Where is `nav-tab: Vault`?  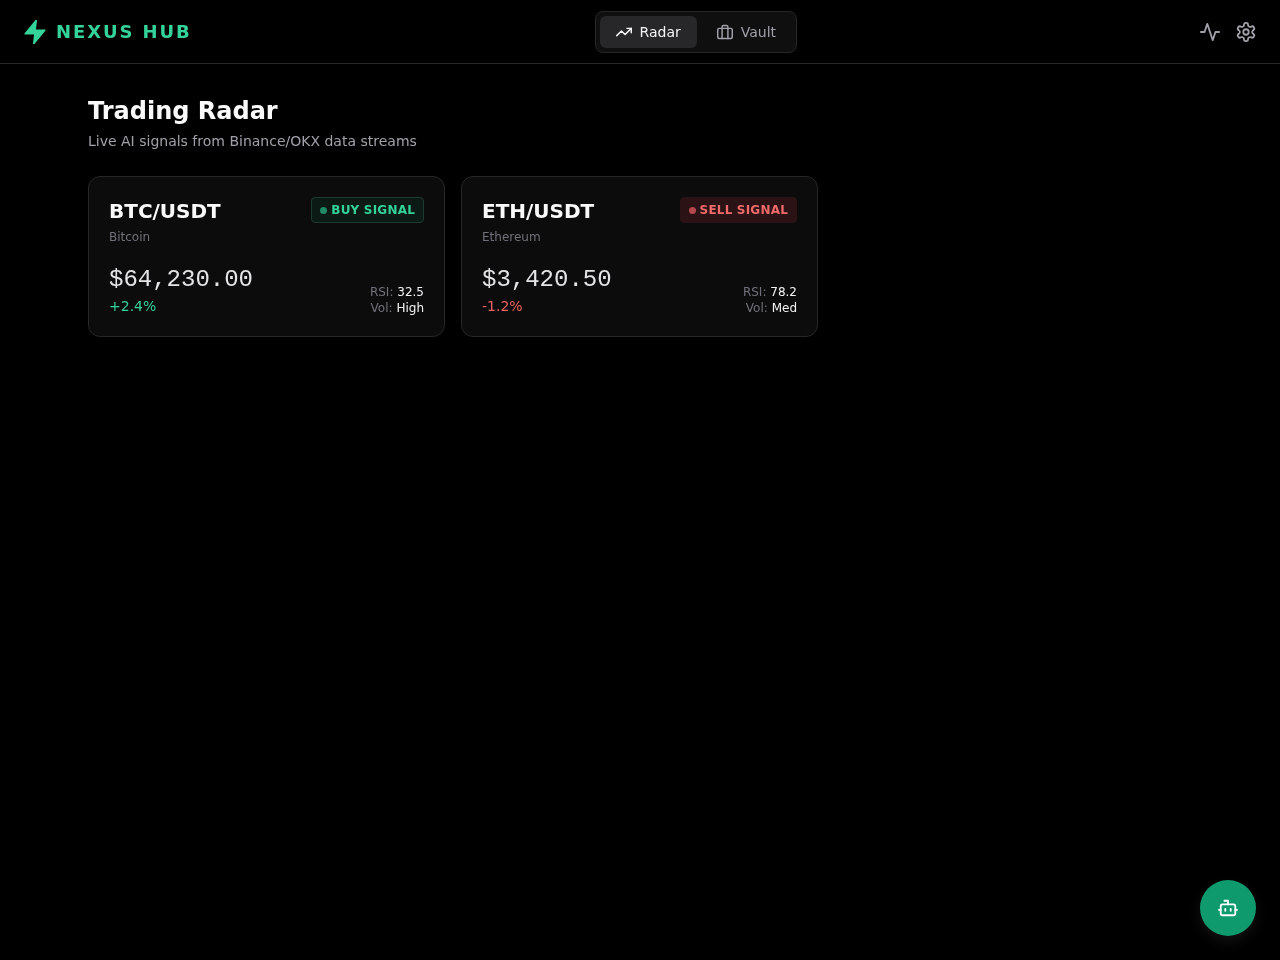
nav-tab: Vault is located at coordinates (746, 31).